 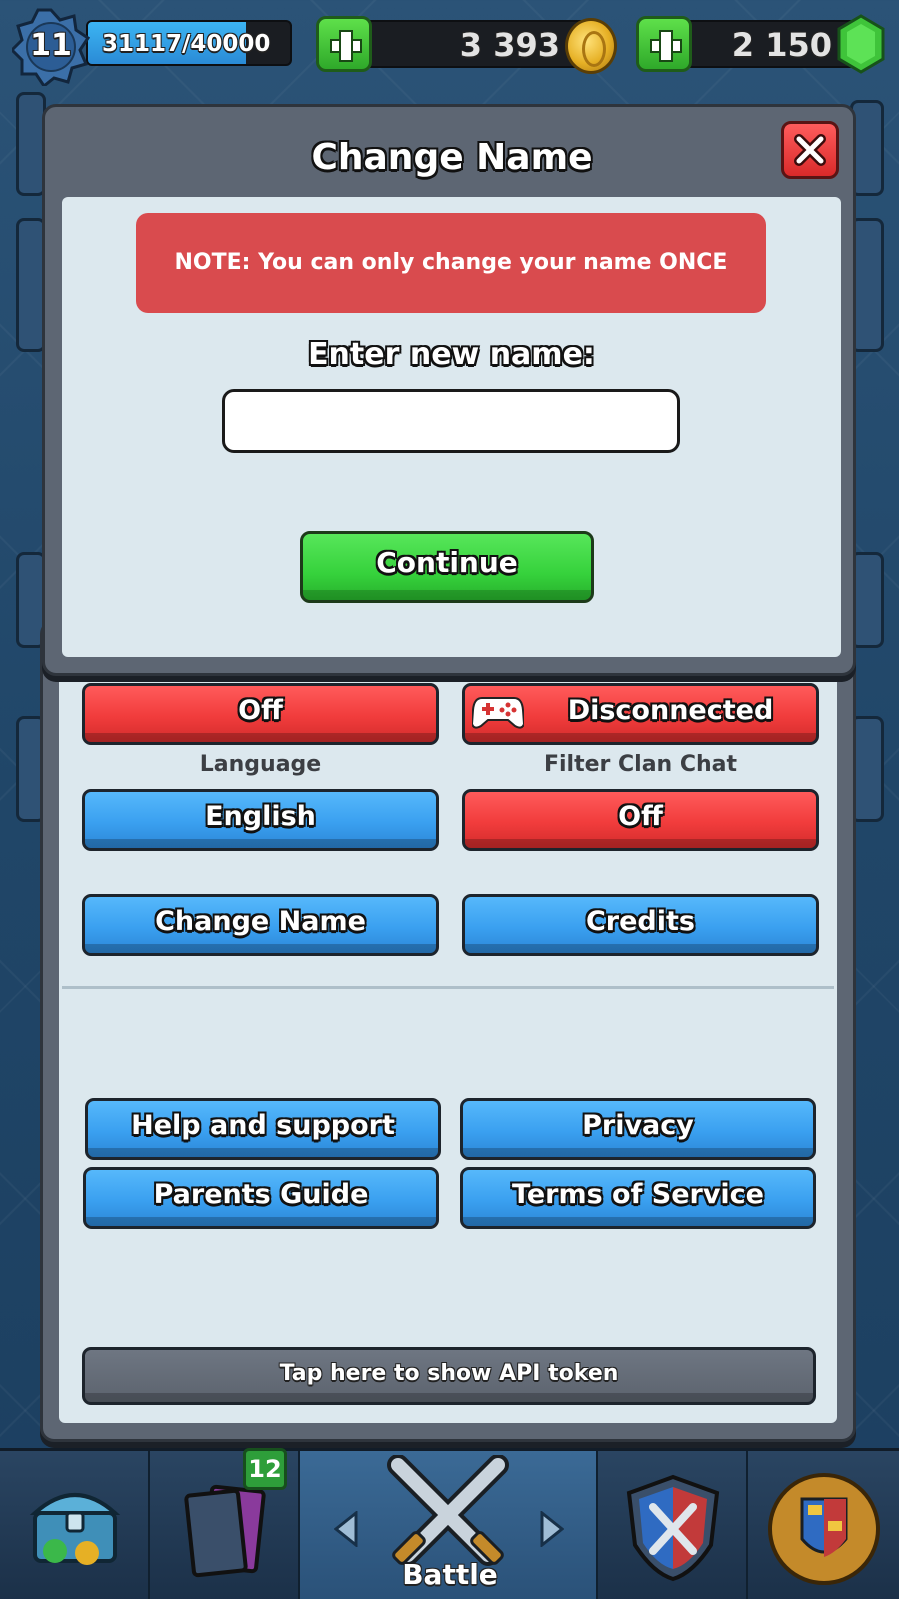 What do you see at coordinates (664, 44) in the screenshot?
I see `buy-gems-button` at bounding box center [664, 44].